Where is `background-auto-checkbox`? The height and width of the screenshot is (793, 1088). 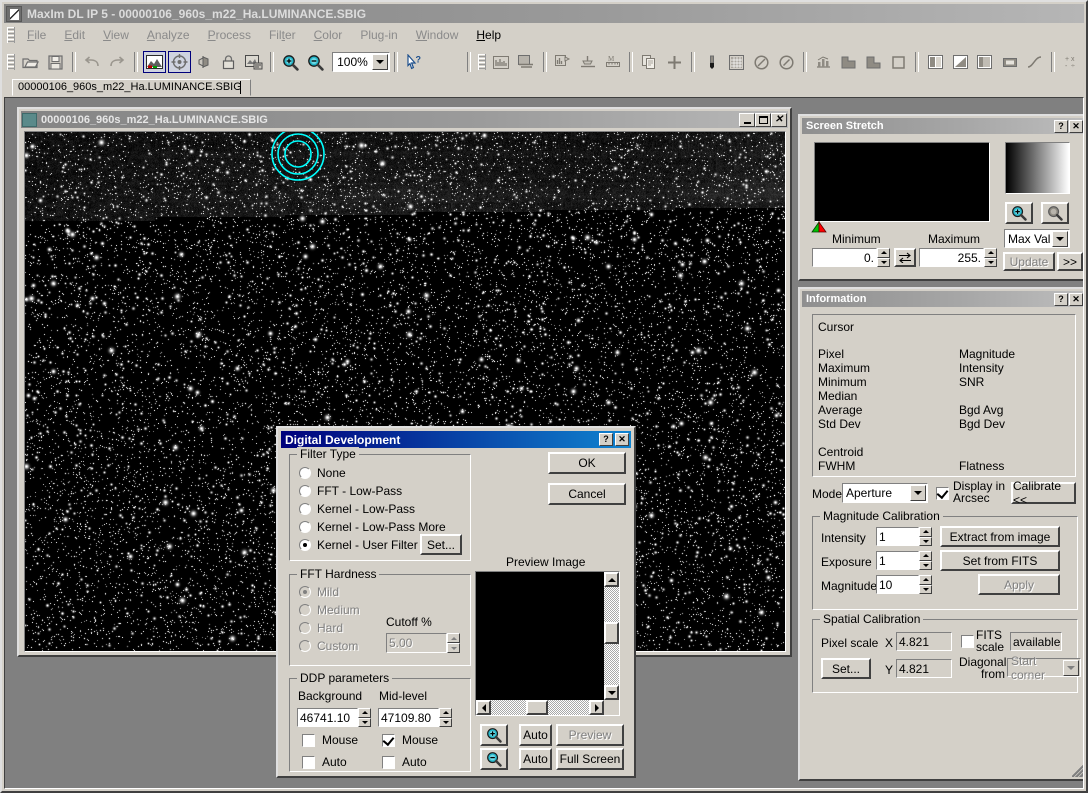 background-auto-checkbox is located at coordinates (308, 762).